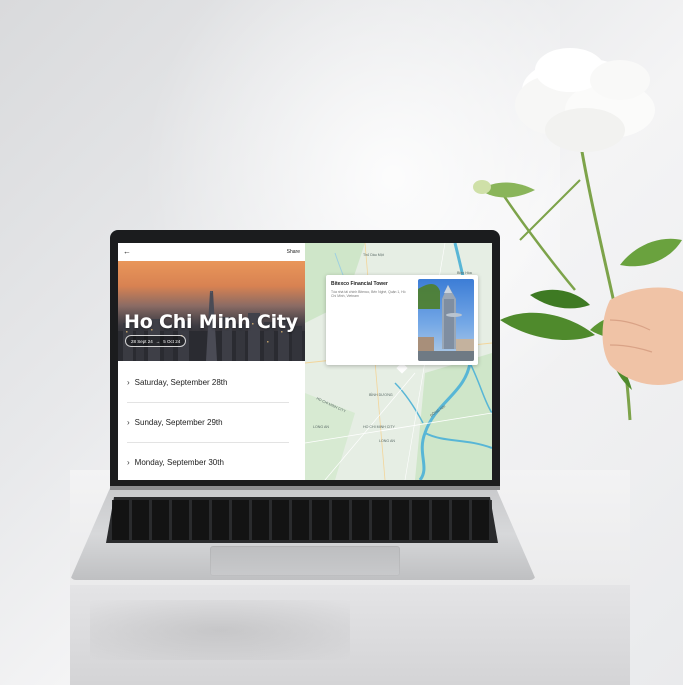  I want to click on day-label: Sunday, September 29th, so click(178, 422).